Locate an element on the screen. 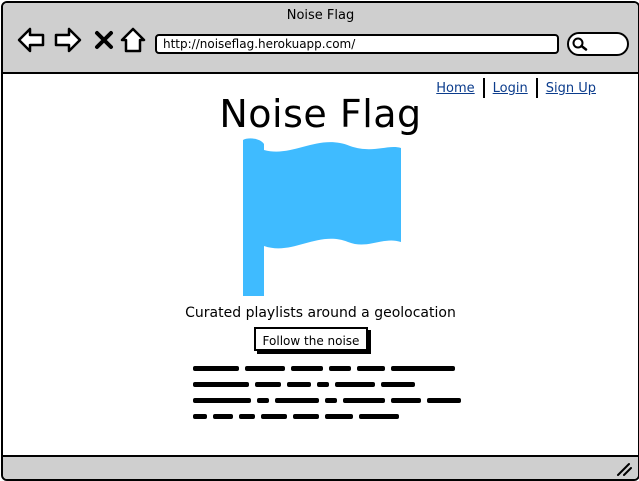  home-icon is located at coordinates (133, 40).